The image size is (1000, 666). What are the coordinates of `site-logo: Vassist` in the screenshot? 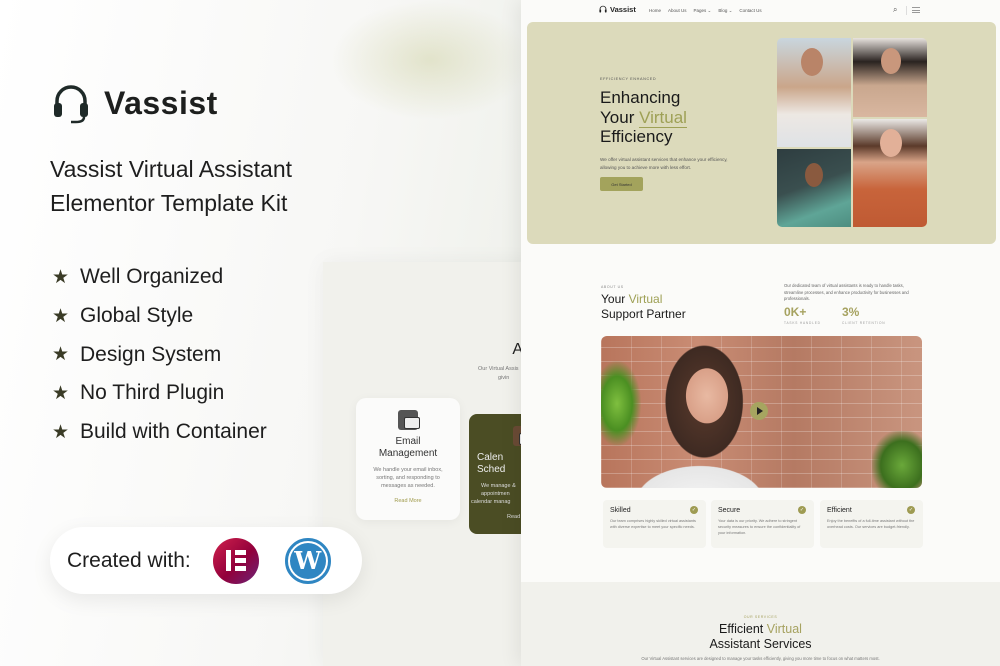 It's located at (617, 9).